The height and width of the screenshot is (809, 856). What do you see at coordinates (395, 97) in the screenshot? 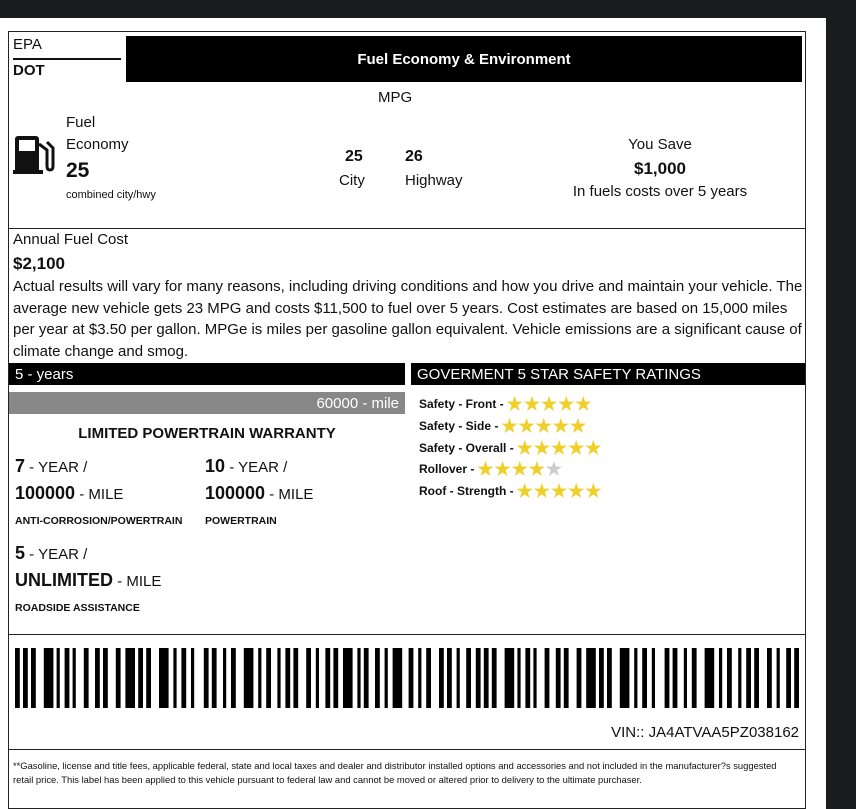
I see `mpg-label: MPG` at bounding box center [395, 97].